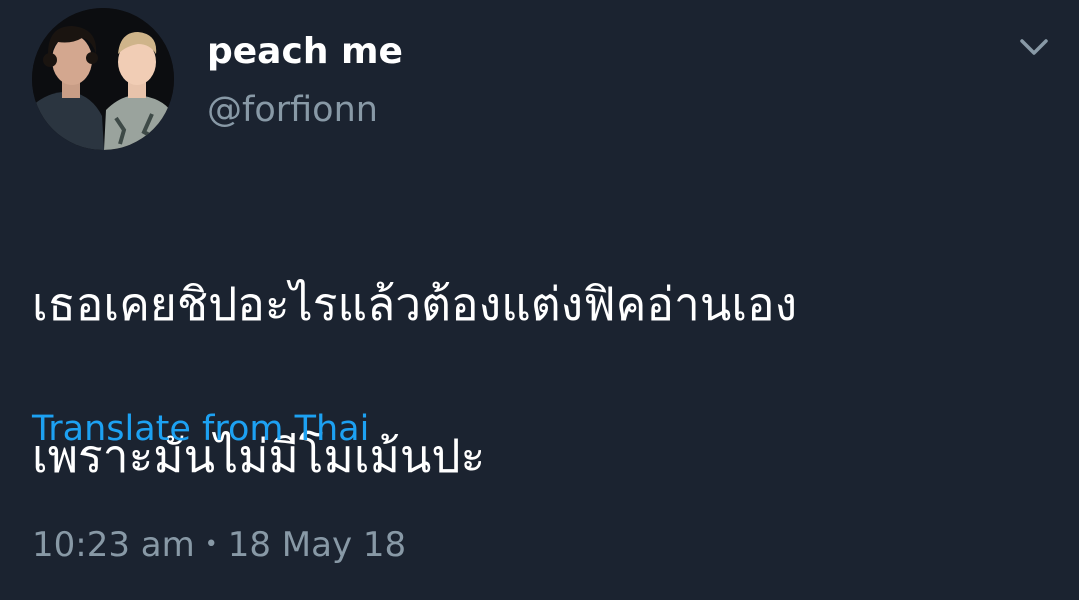  Describe the element at coordinates (305, 52) in the screenshot. I see `display-name: peach me` at that location.